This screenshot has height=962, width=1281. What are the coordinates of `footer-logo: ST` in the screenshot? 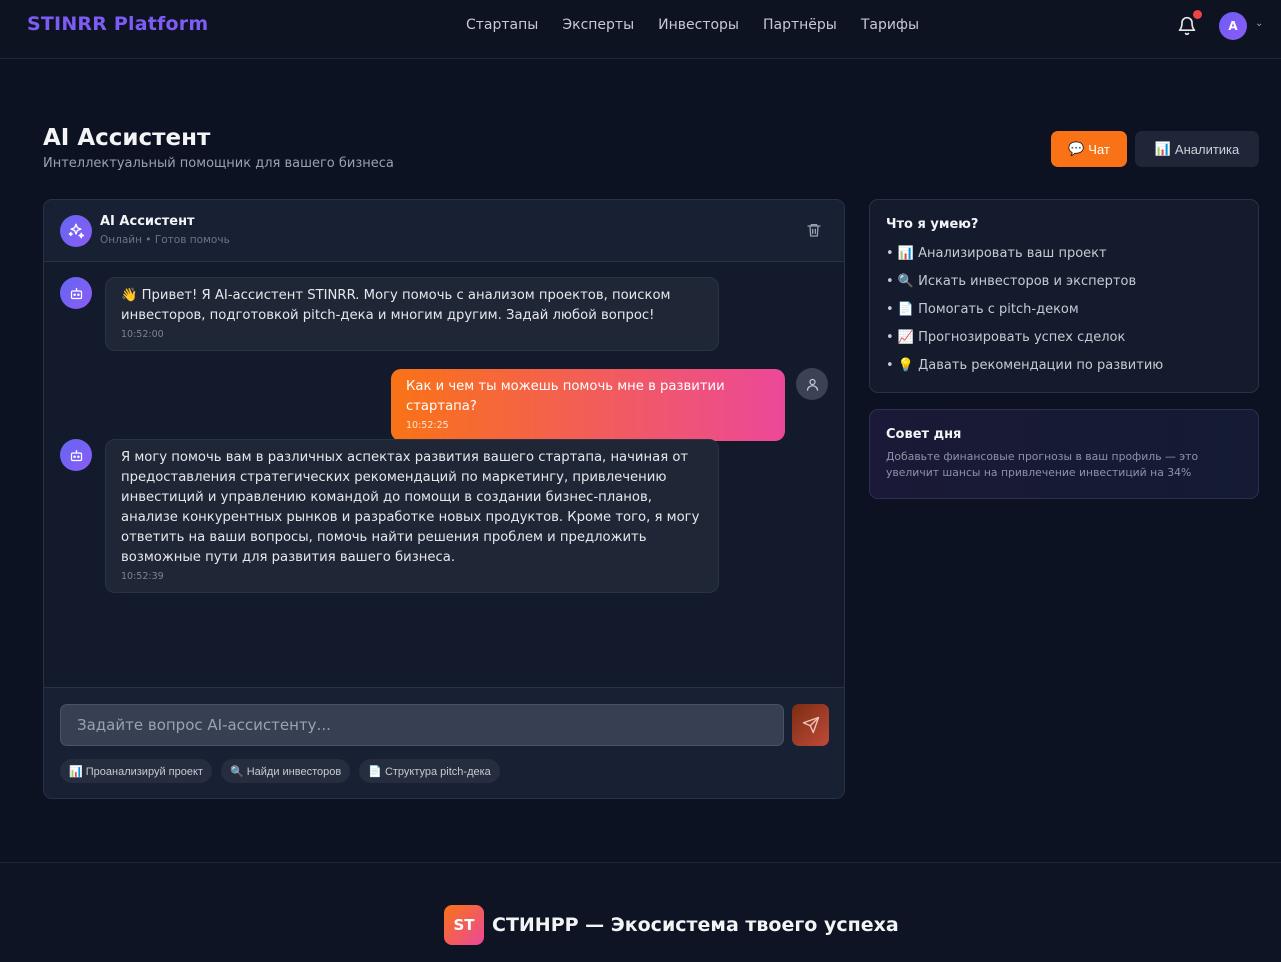 It's located at (464, 925).